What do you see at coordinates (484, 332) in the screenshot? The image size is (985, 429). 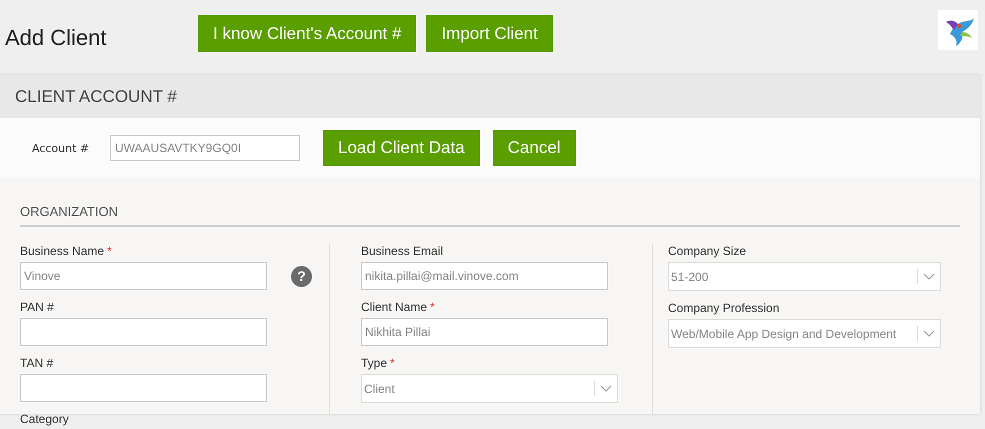 I see `text-input-field: Nikhita Pillai` at bounding box center [484, 332].